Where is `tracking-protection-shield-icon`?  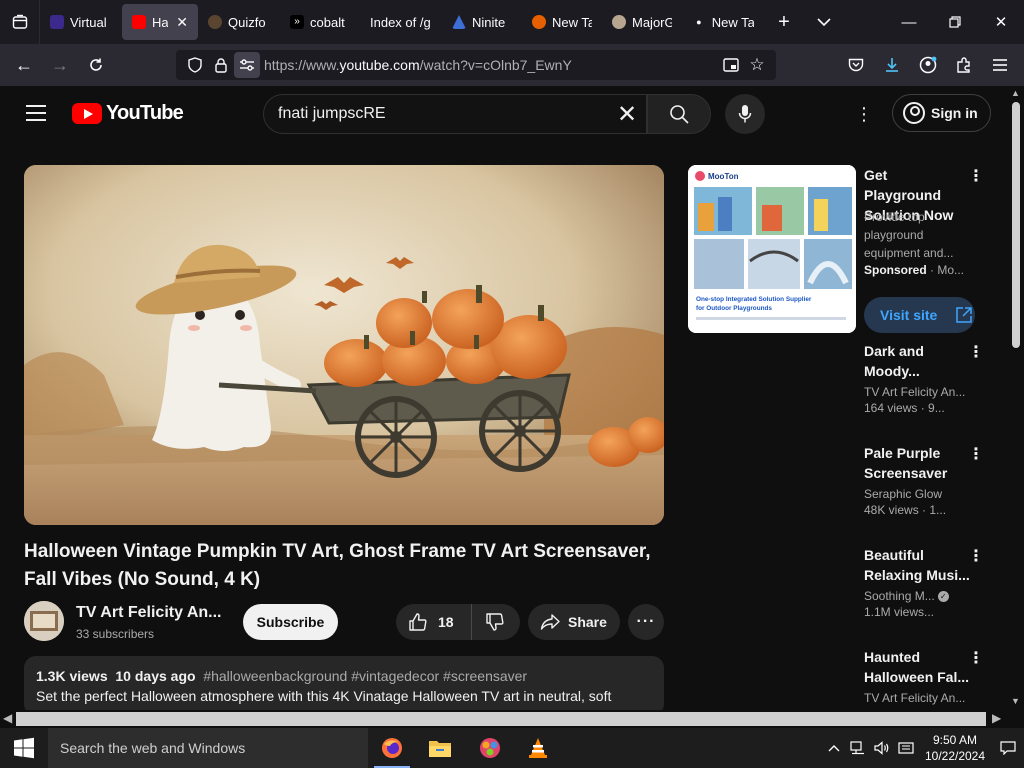 tracking-protection-shield-icon is located at coordinates (195, 65).